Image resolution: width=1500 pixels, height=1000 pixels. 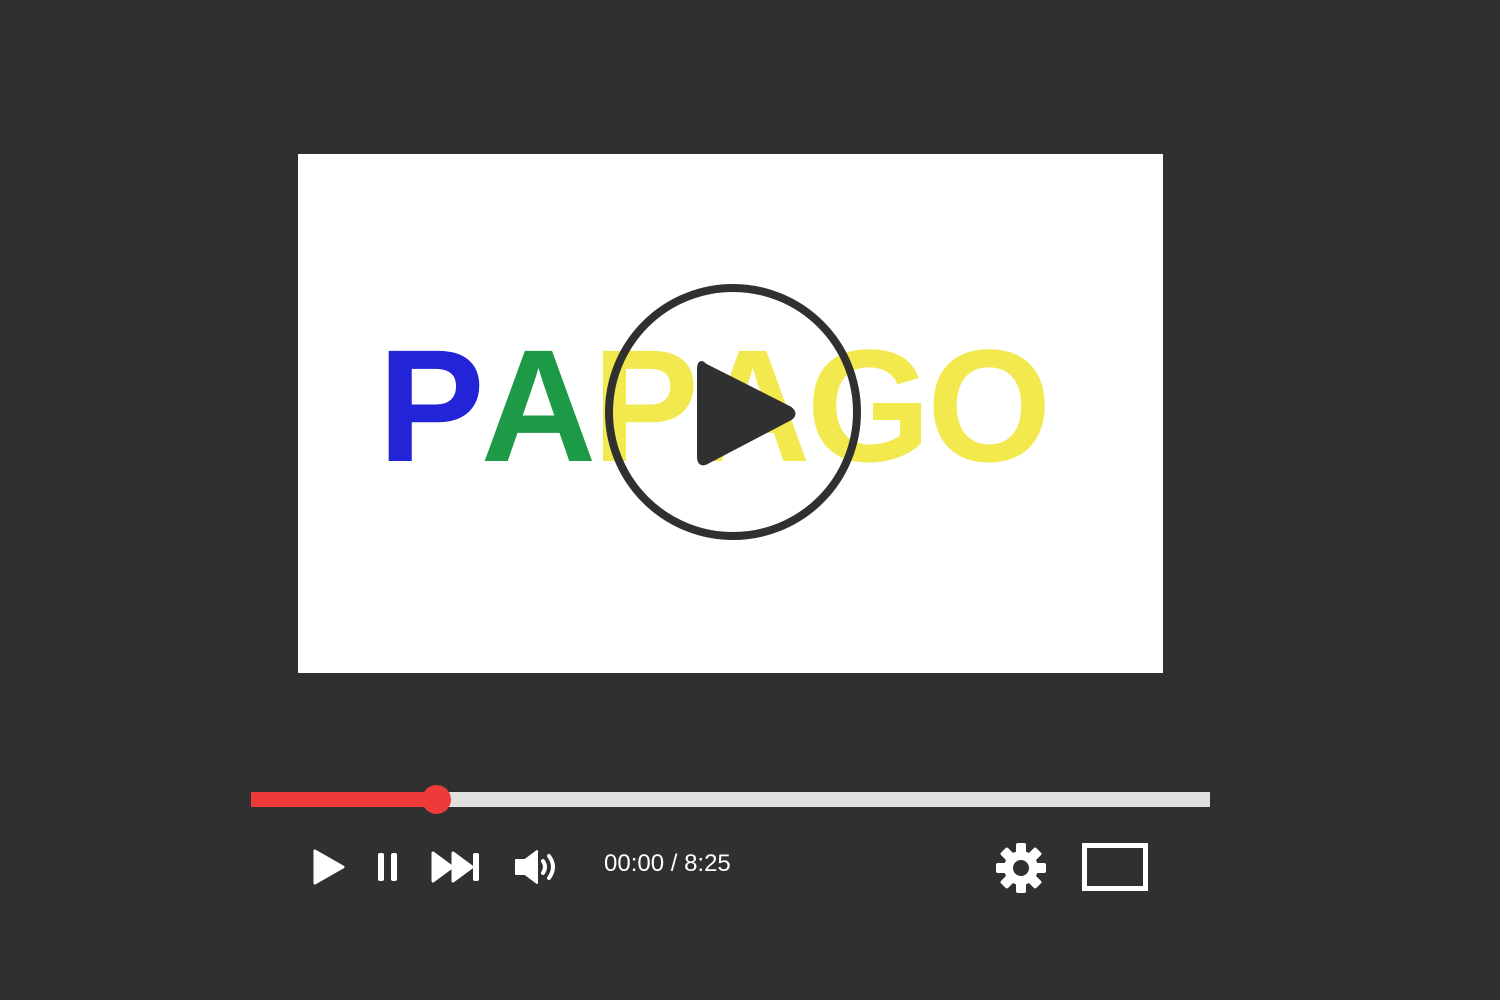 I want to click on play-circle-icon, so click(x=733, y=412).